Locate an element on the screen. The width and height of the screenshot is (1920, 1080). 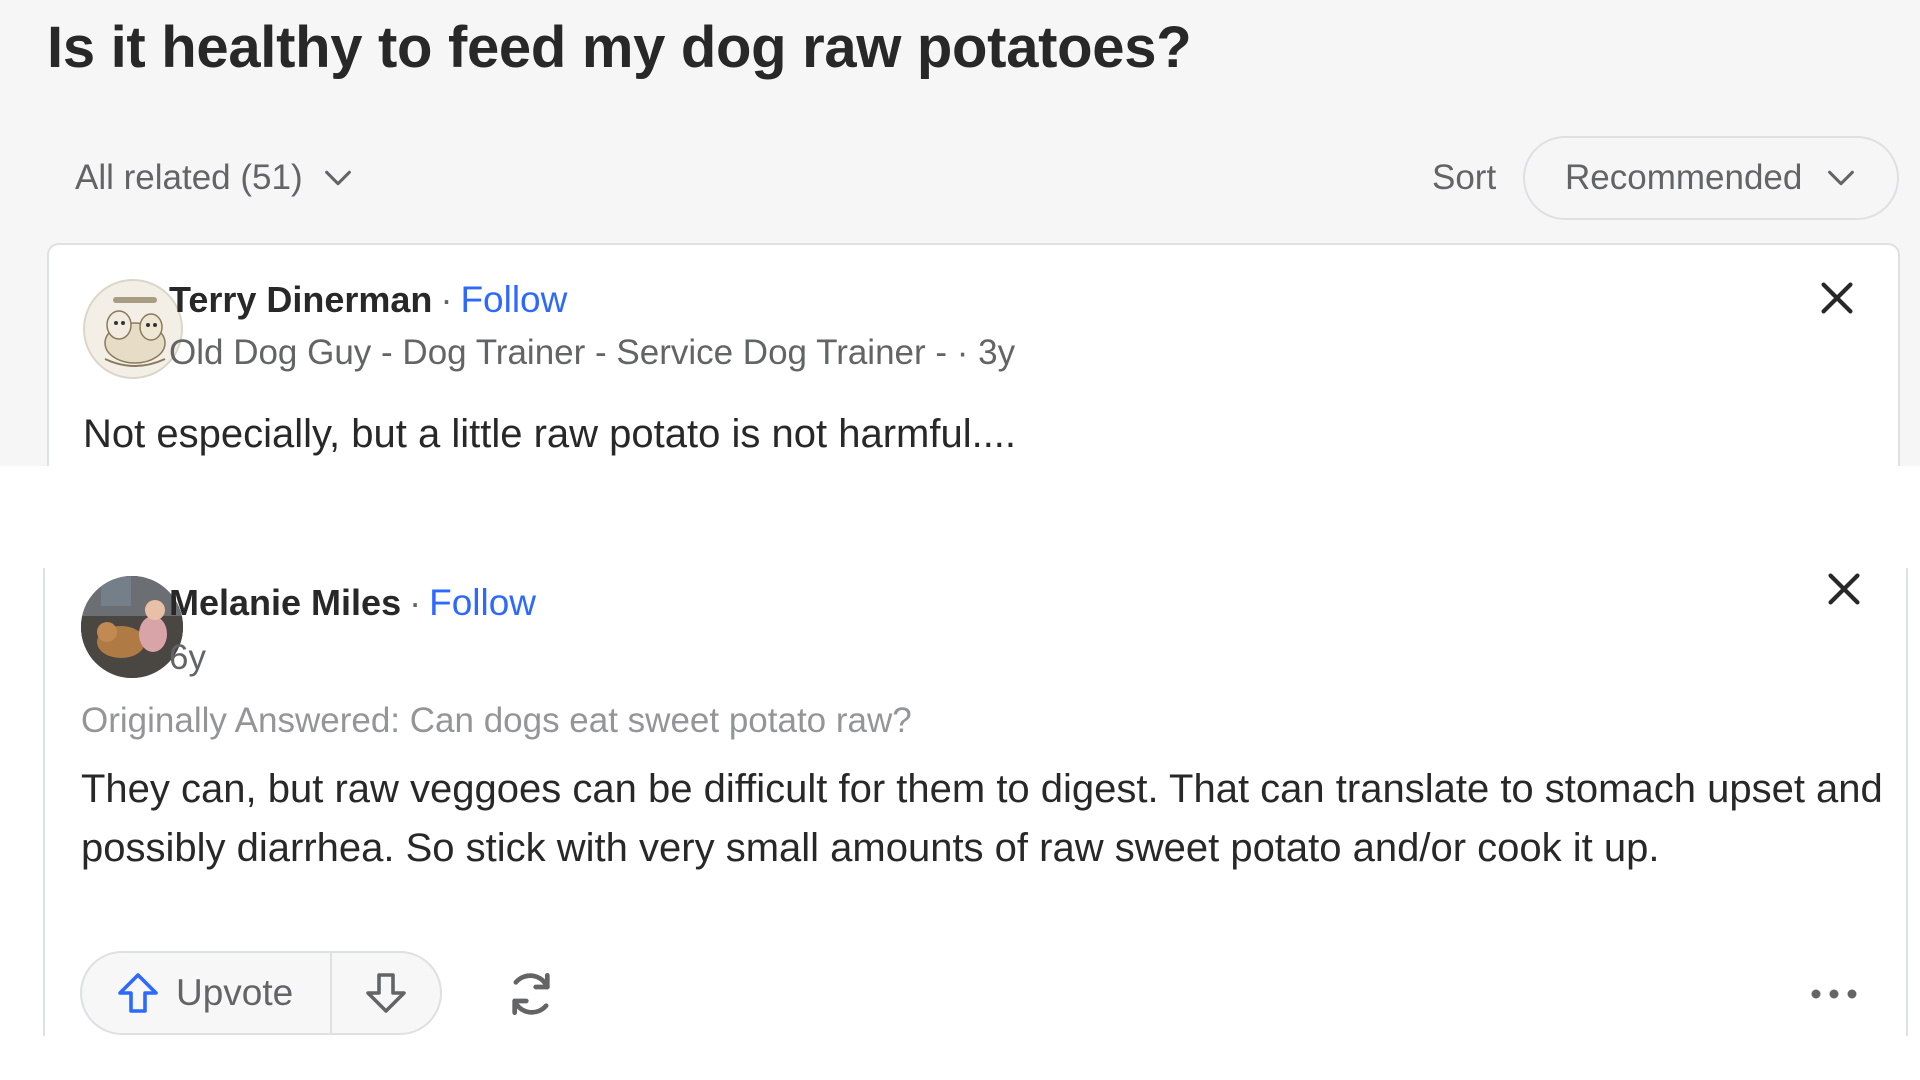
arrow-down-icon is located at coordinates (386, 993).